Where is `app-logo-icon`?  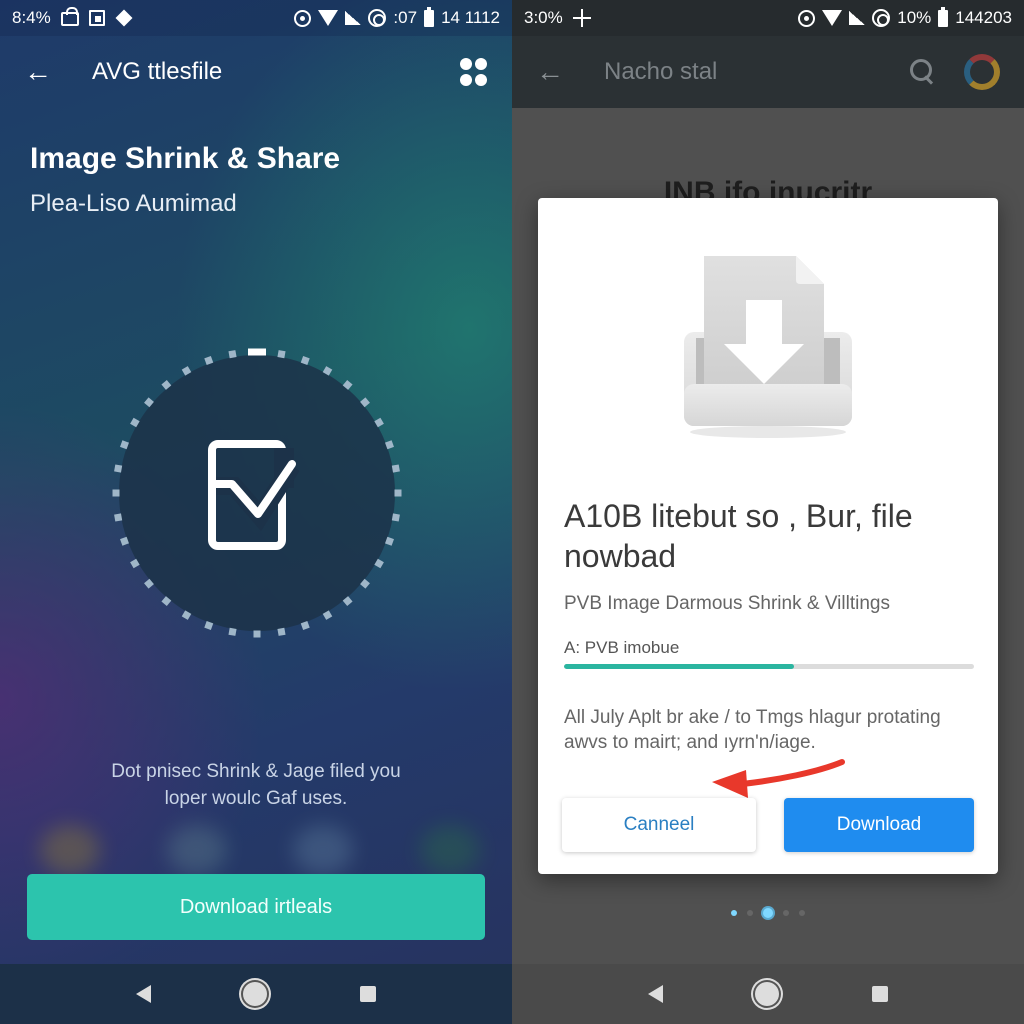 app-logo-icon is located at coordinates (982, 72).